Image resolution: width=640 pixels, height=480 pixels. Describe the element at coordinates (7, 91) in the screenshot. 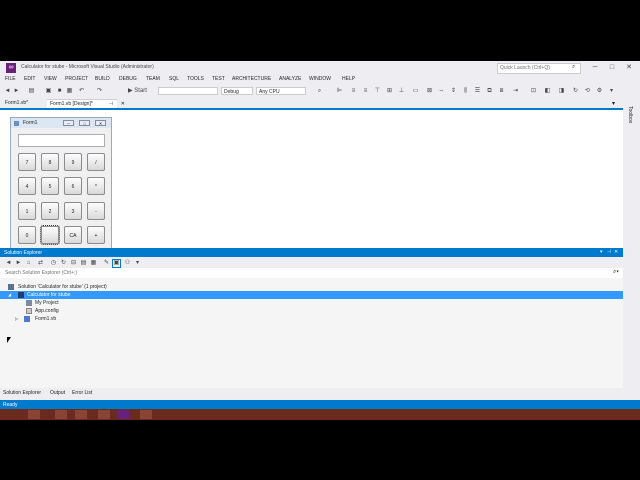

I see `back-icon: ◄` at that location.